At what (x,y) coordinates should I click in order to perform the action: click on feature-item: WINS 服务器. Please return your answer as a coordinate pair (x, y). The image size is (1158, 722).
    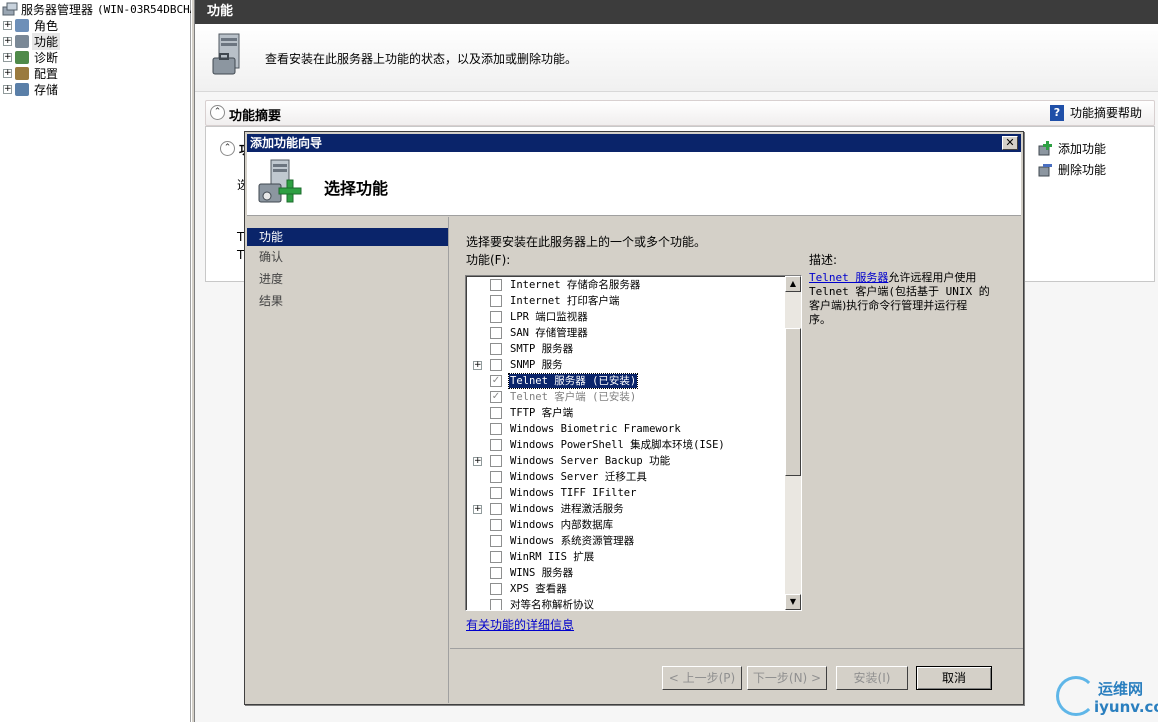
    Looking at the image, I should click on (626, 573).